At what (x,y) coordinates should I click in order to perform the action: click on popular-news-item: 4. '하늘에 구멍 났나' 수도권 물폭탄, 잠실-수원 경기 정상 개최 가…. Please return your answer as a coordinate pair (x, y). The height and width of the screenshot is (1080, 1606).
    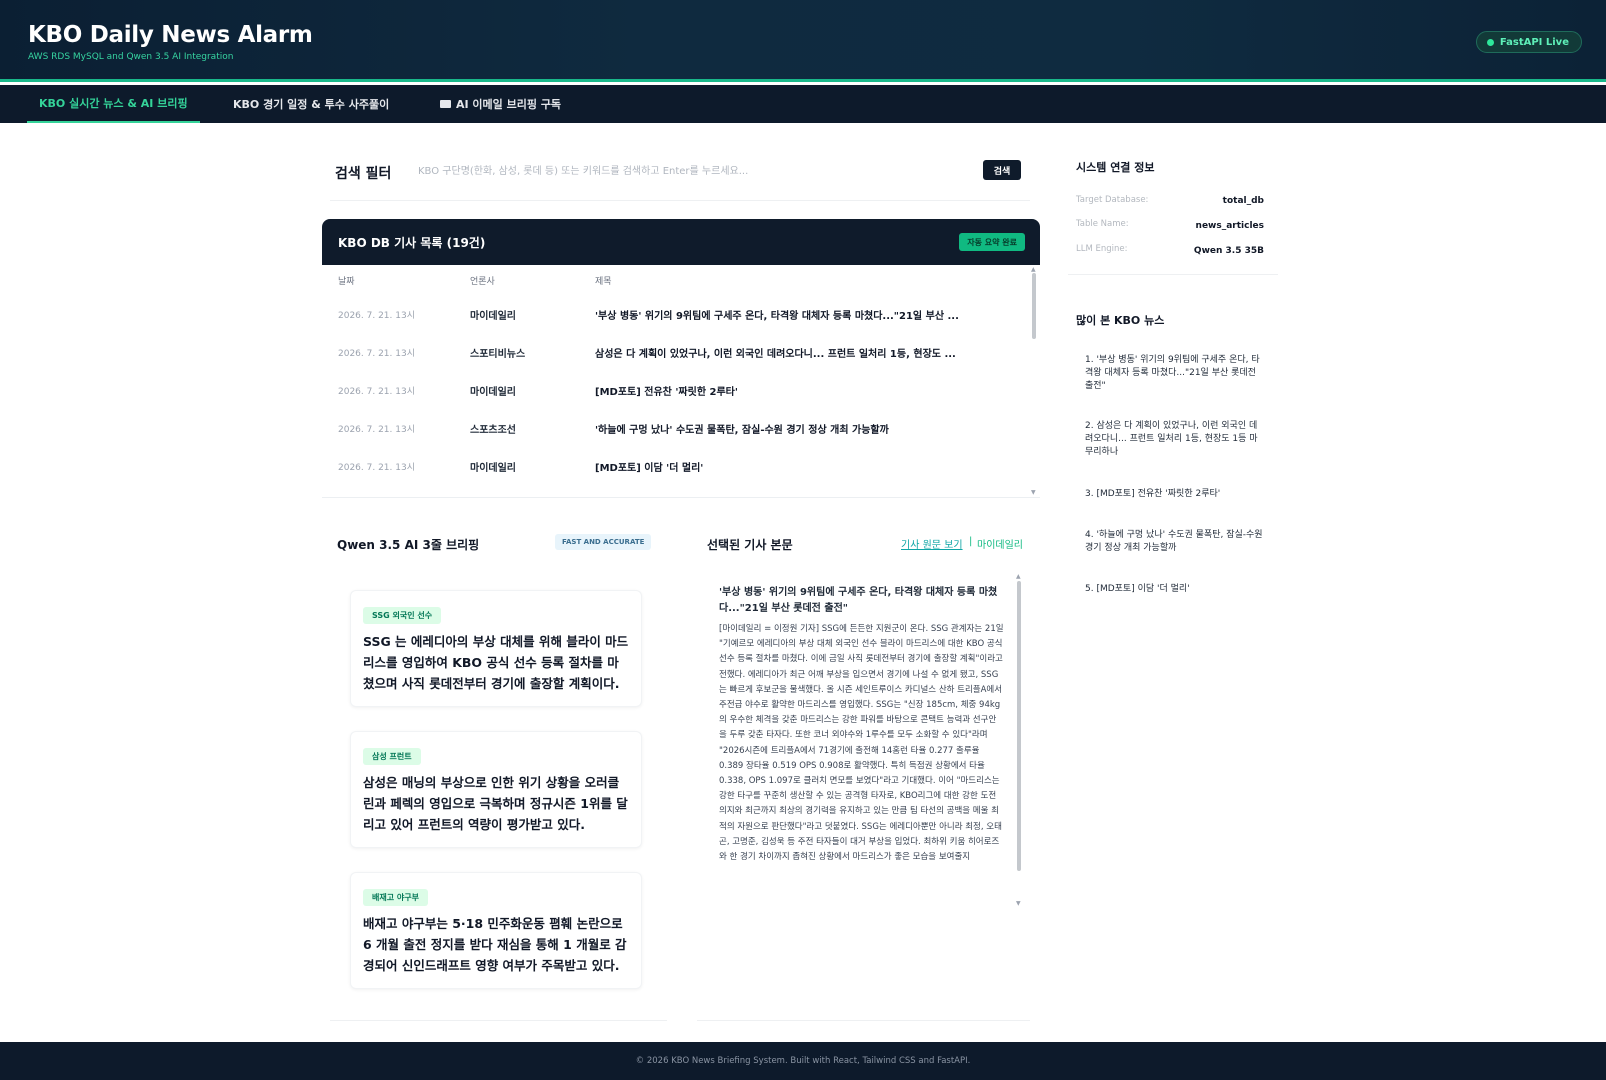
    Looking at the image, I should click on (1175, 542).